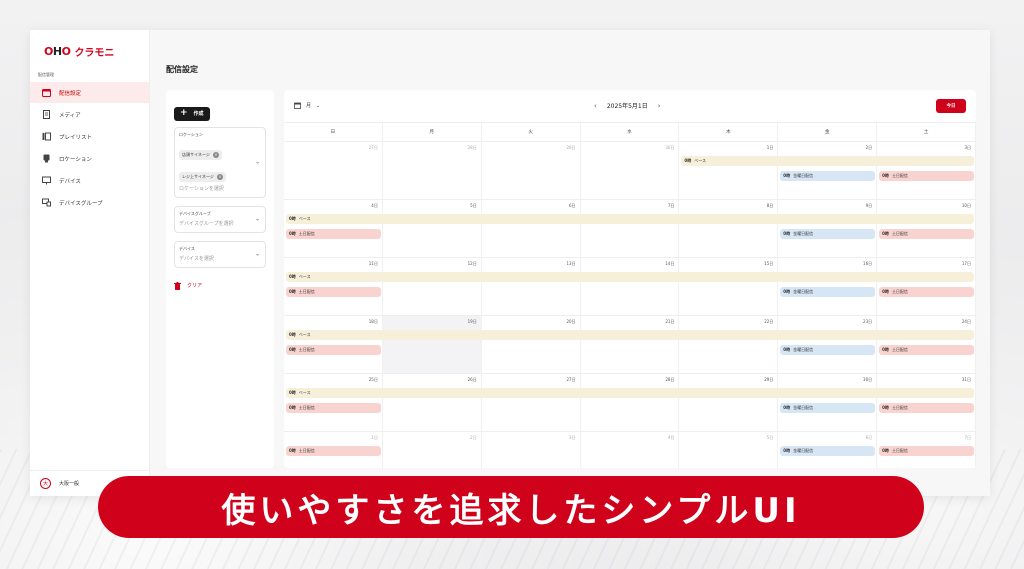  What do you see at coordinates (307, 105) in the screenshot?
I see `view-select: 月 ⌄` at bounding box center [307, 105].